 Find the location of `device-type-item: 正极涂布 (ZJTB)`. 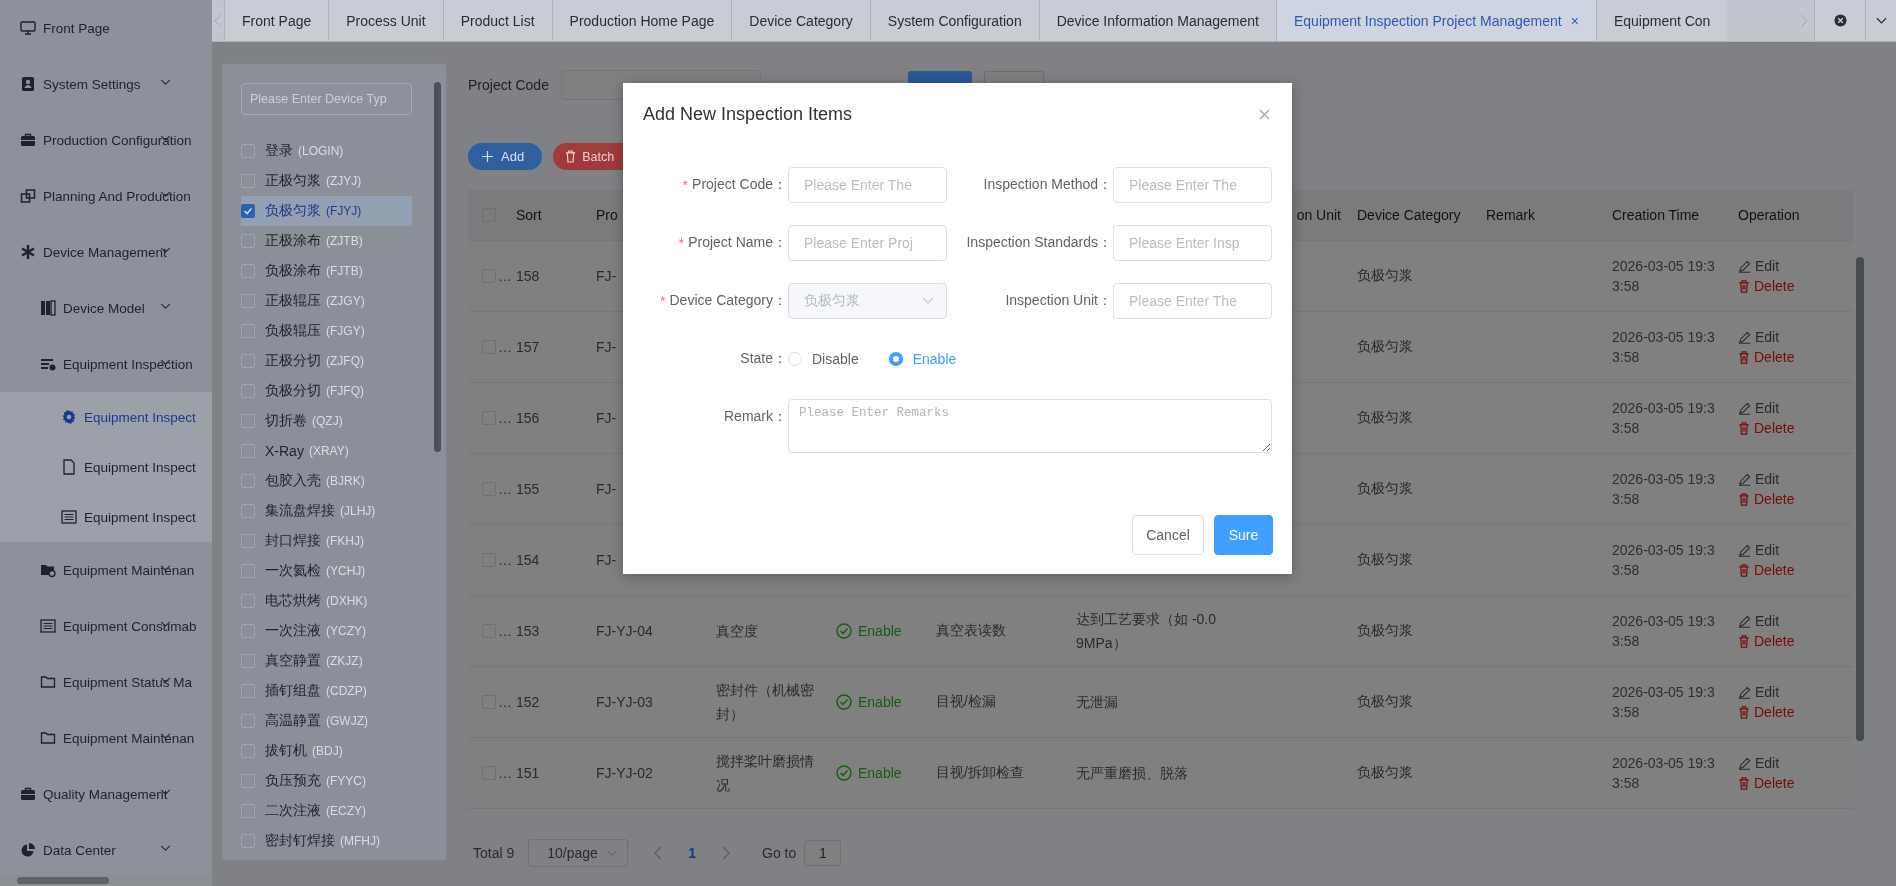

device-type-item: 正极涂布 (ZJTB) is located at coordinates (326, 241).